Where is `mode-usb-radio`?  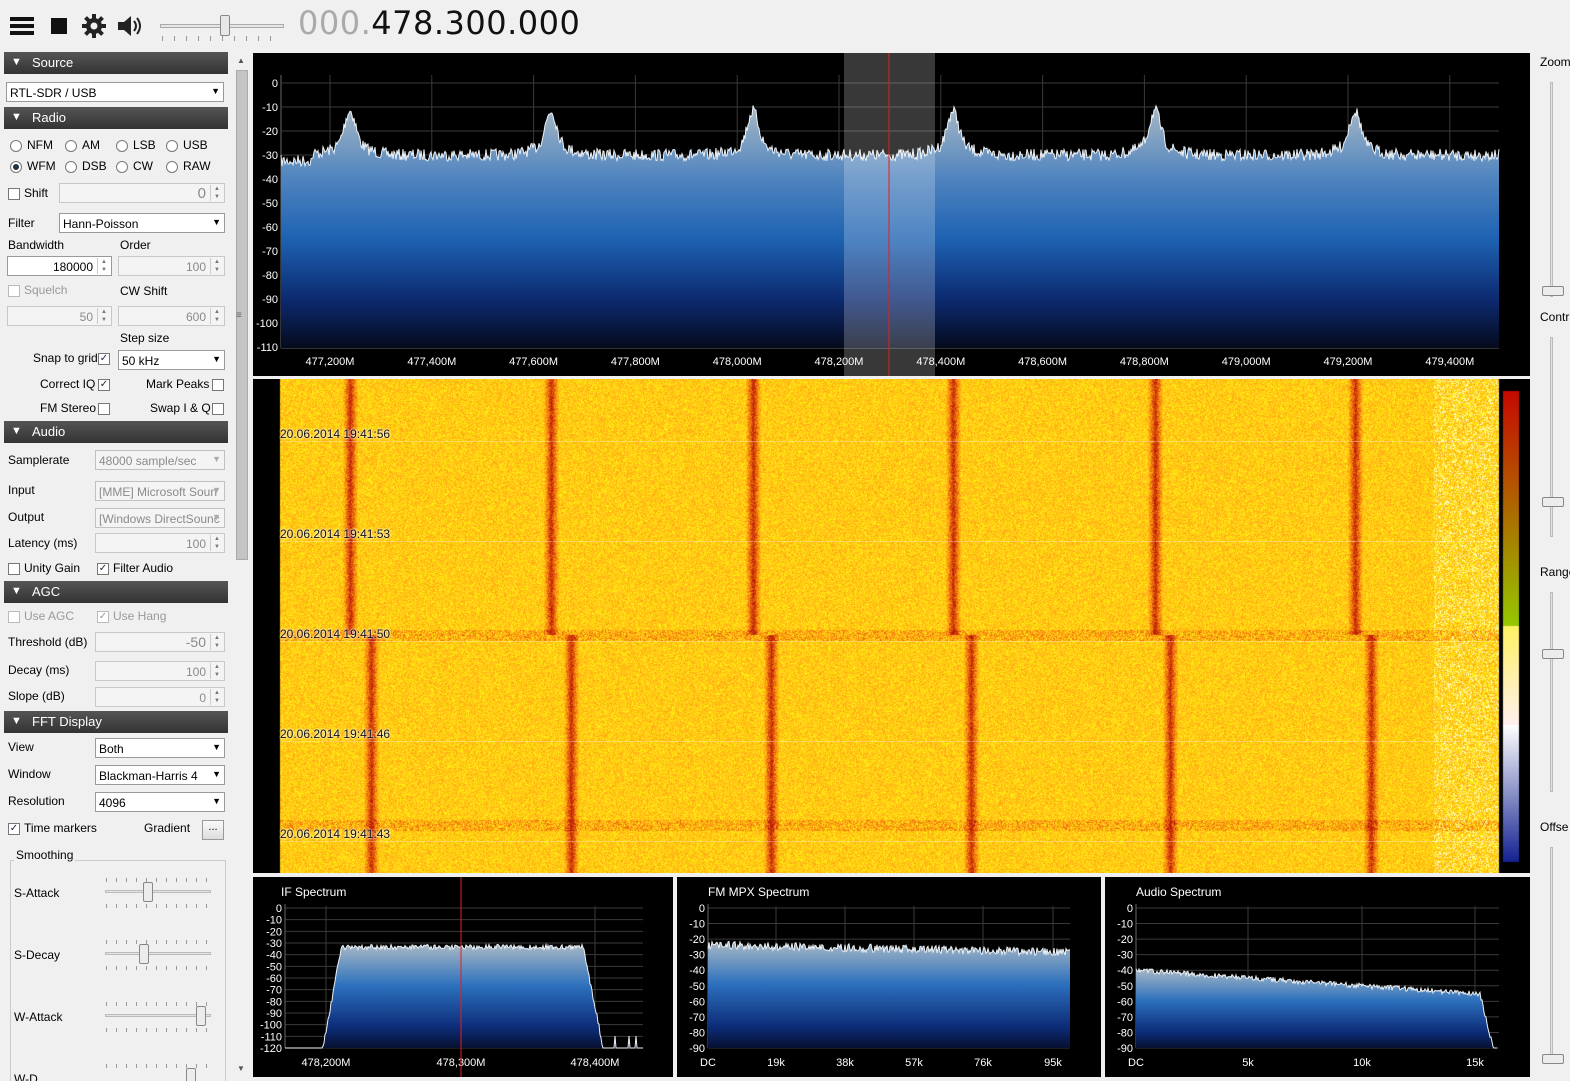
mode-usb-radio is located at coordinates (172, 146).